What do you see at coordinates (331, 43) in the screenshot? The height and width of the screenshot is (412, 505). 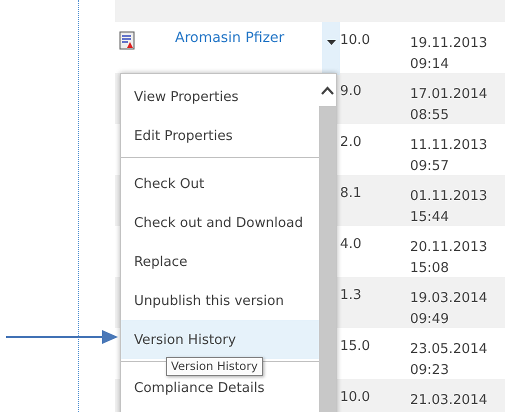 I see `caret-icon` at bounding box center [331, 43].